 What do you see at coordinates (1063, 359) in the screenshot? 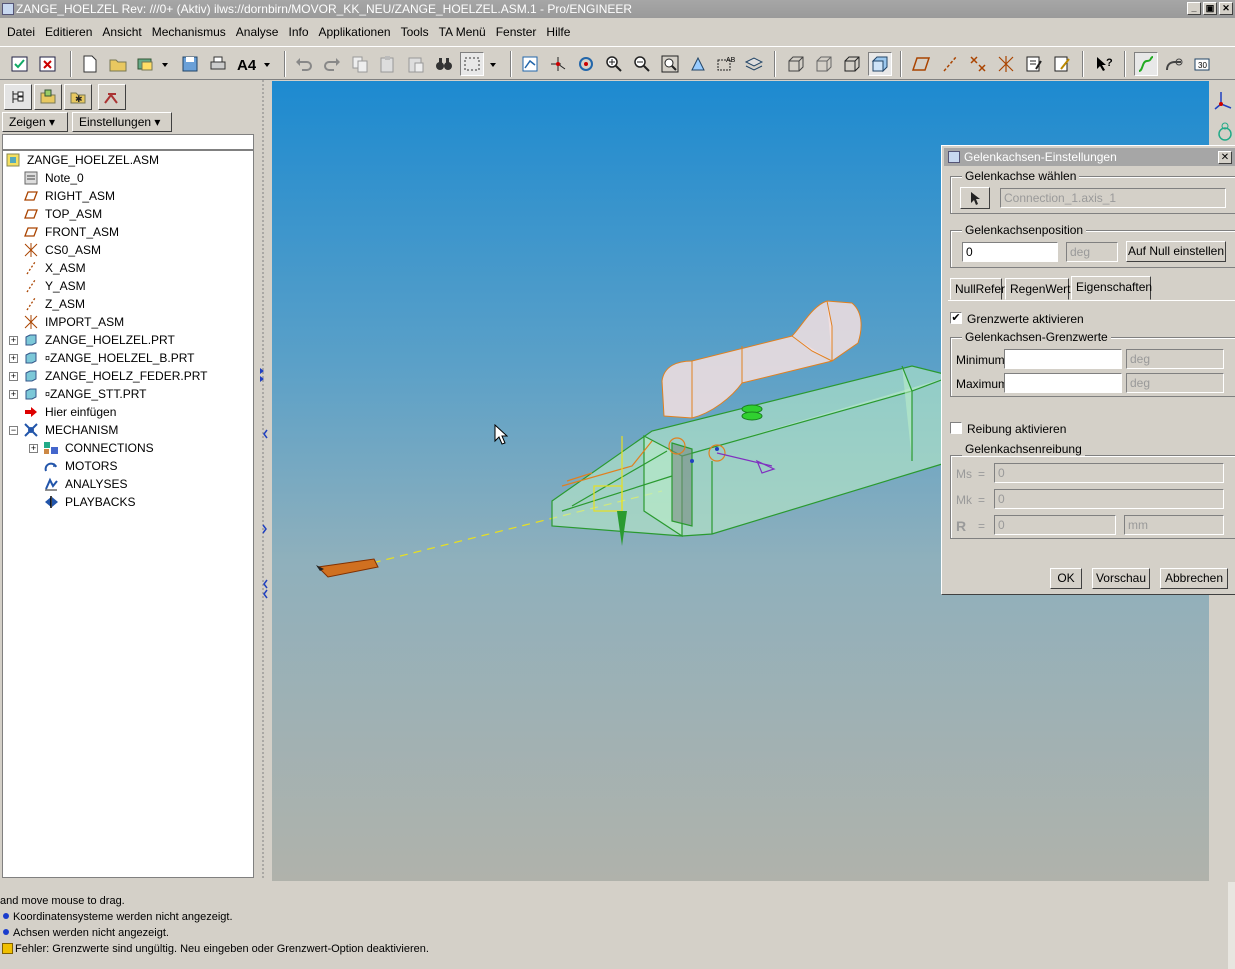
I see `minimum-input` at bounding box center [1063, 359].